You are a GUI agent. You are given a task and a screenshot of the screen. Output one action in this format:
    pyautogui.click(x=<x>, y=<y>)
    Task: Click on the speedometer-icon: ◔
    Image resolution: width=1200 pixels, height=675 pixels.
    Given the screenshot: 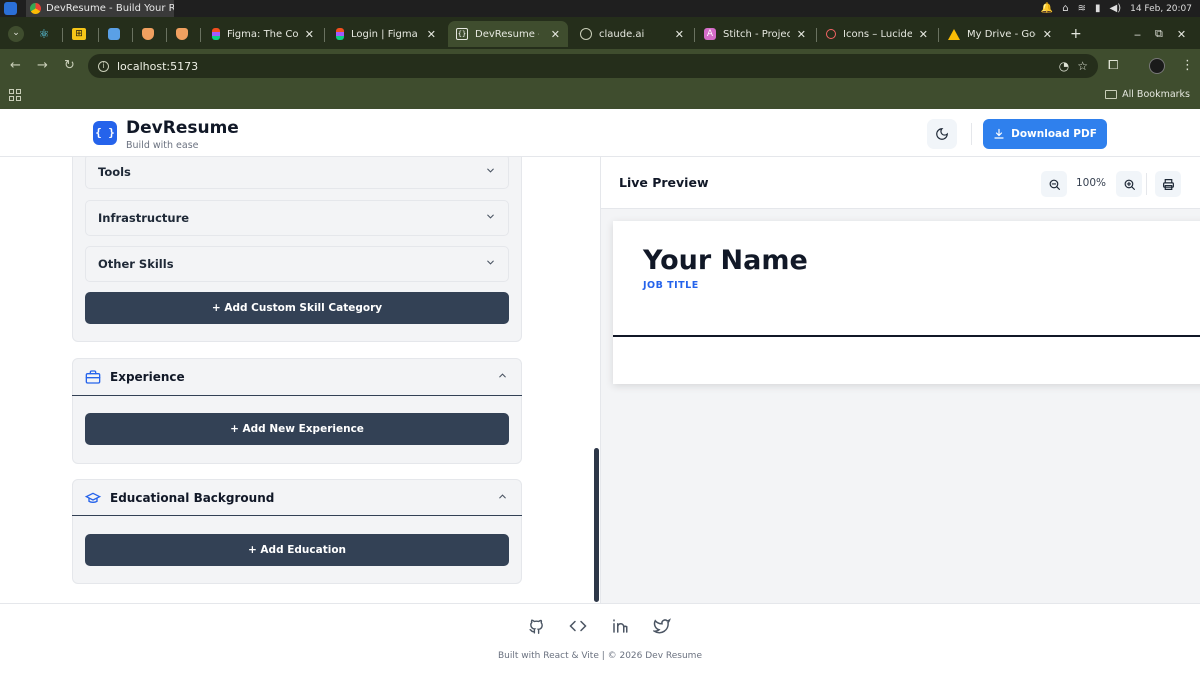 What is the action you would take?
    pyautogui.click(x=1064, y=66)
    